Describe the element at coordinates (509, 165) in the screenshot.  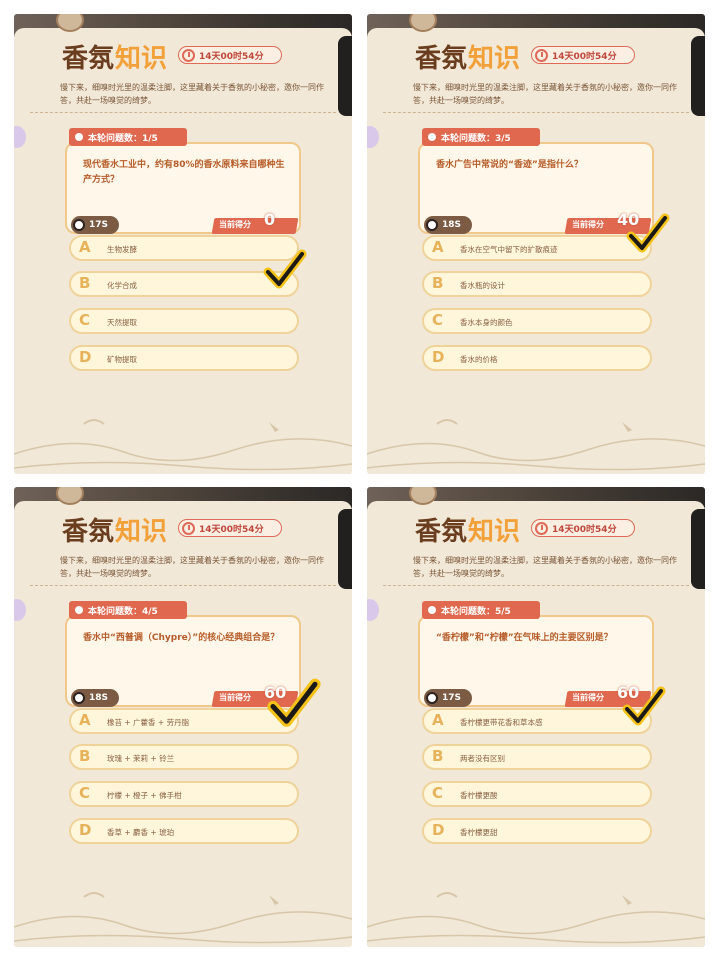
I see `question-text: 香水广告中常说的“香迹”是指什么？` at that location.